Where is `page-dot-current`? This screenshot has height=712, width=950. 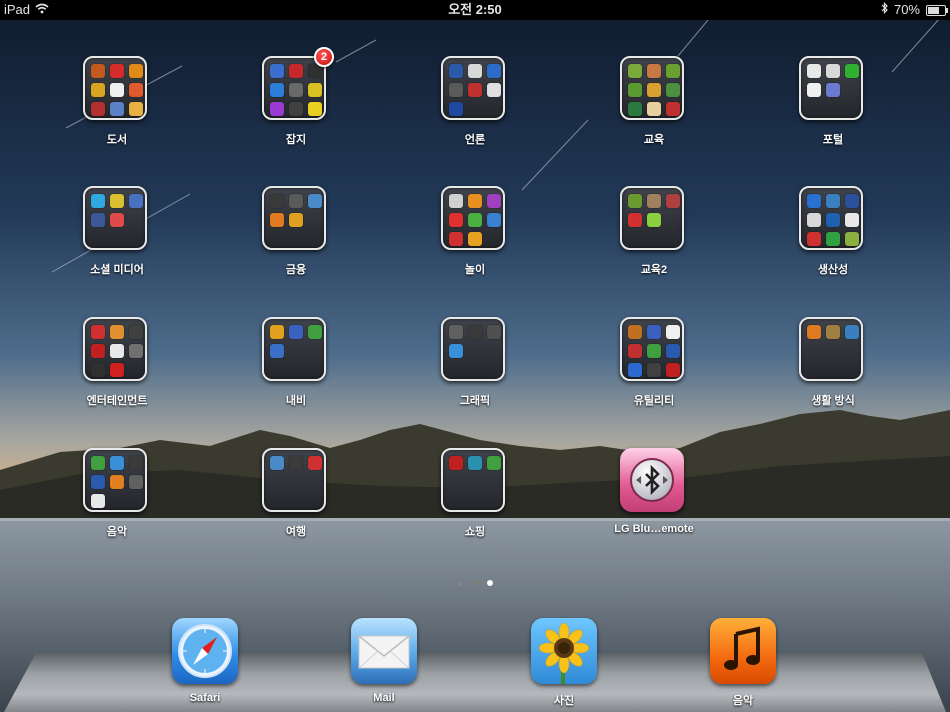
page-dot-current is located at coordinates (489, 583).